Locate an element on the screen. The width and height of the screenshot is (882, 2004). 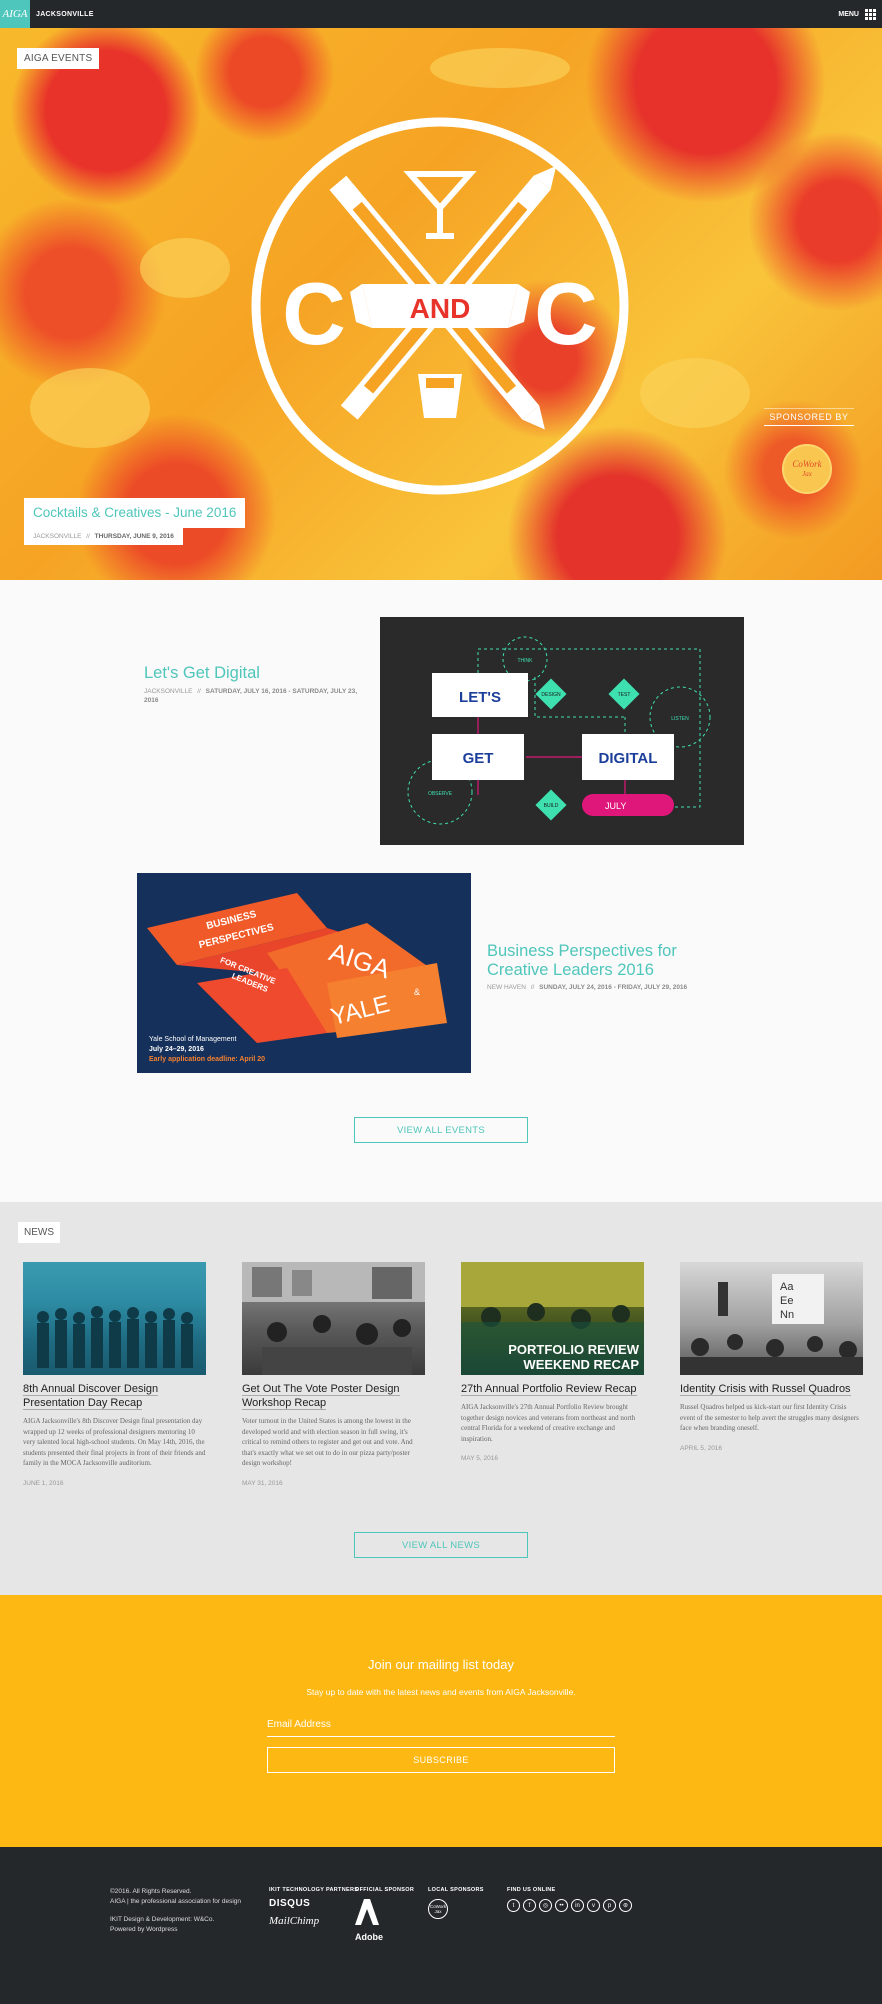
official-sponsor-heading: OFFICIAL SPONSOR is located at coordinates (385, 1890).